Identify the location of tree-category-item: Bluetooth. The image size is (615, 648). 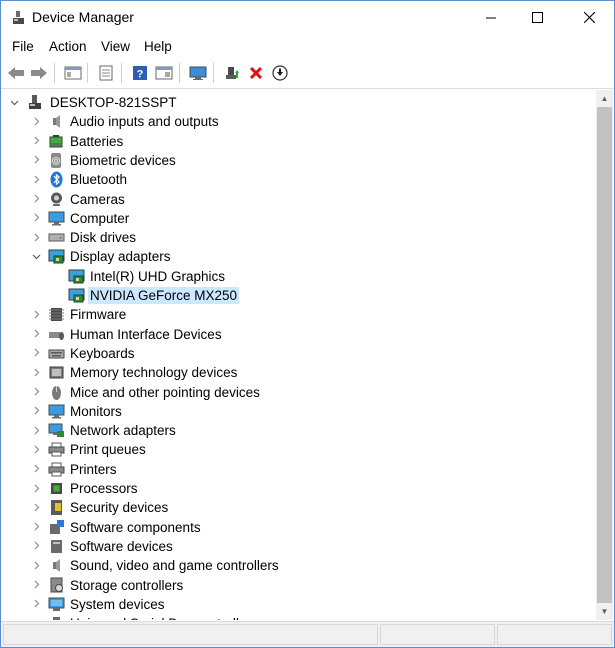
(299, 179).